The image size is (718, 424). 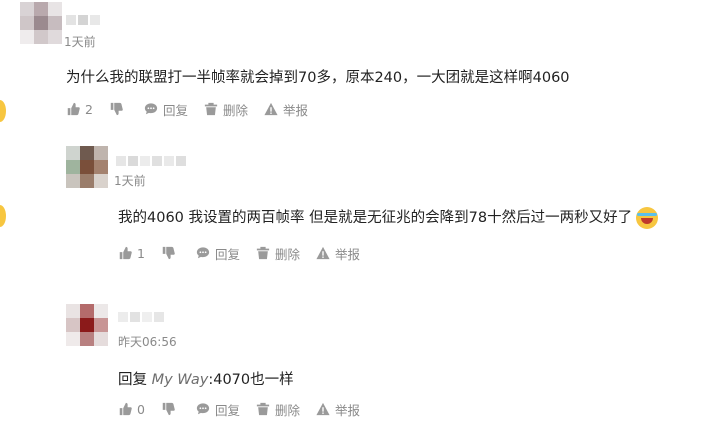 I want to click on comment-text: 回复 My Way:4070也一样, so click(x=206, y=378).